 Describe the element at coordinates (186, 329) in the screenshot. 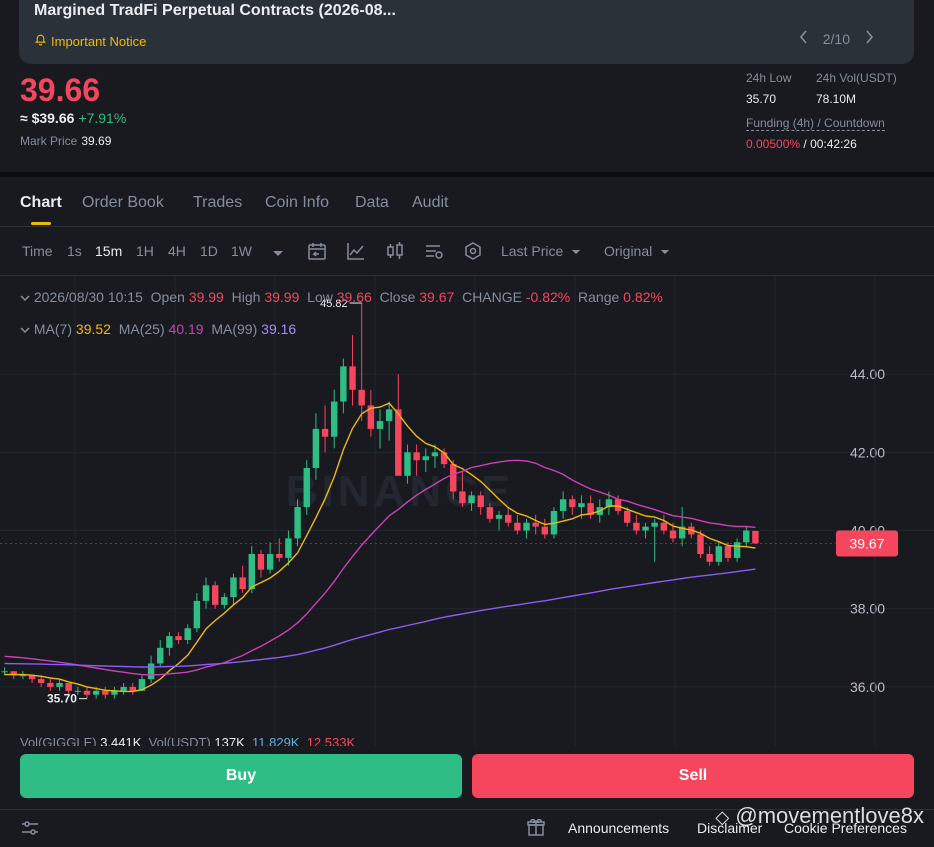

I see `ma25-value: 40.19` at that location.